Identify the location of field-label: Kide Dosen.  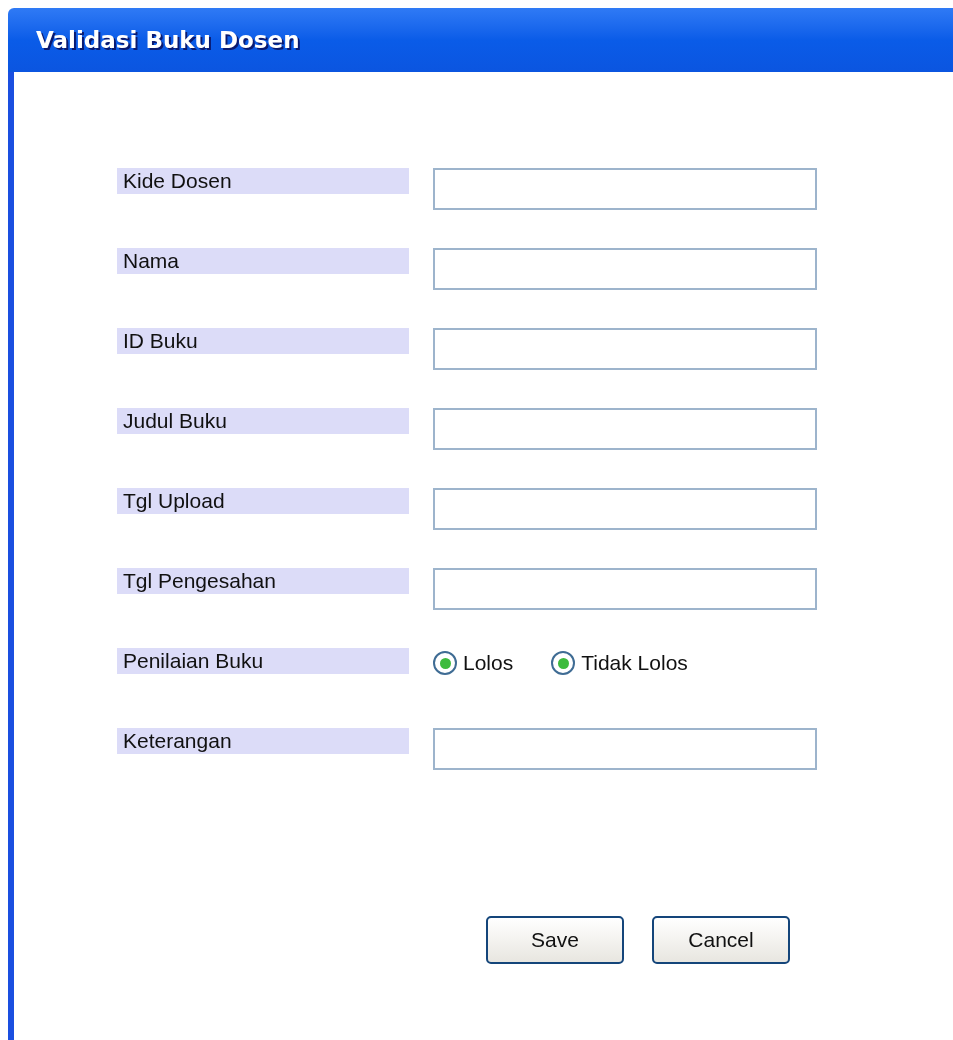
(263, 181).